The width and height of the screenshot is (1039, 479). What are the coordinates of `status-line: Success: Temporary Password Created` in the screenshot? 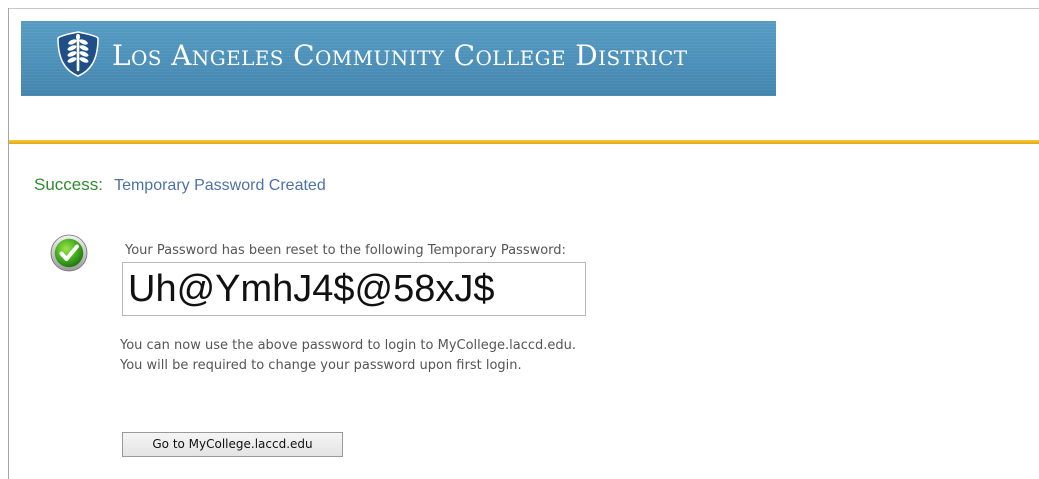 It's located at (180, 185).